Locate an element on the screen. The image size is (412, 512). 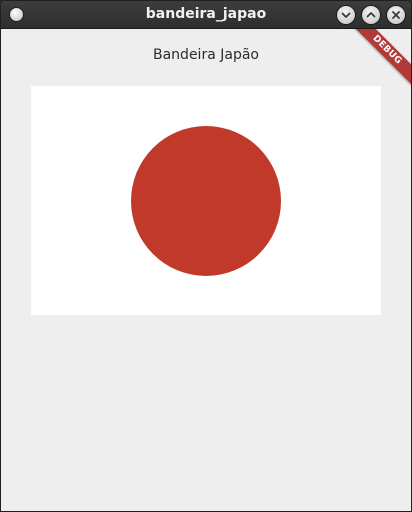
close-button is located at coordinates (396, 15).